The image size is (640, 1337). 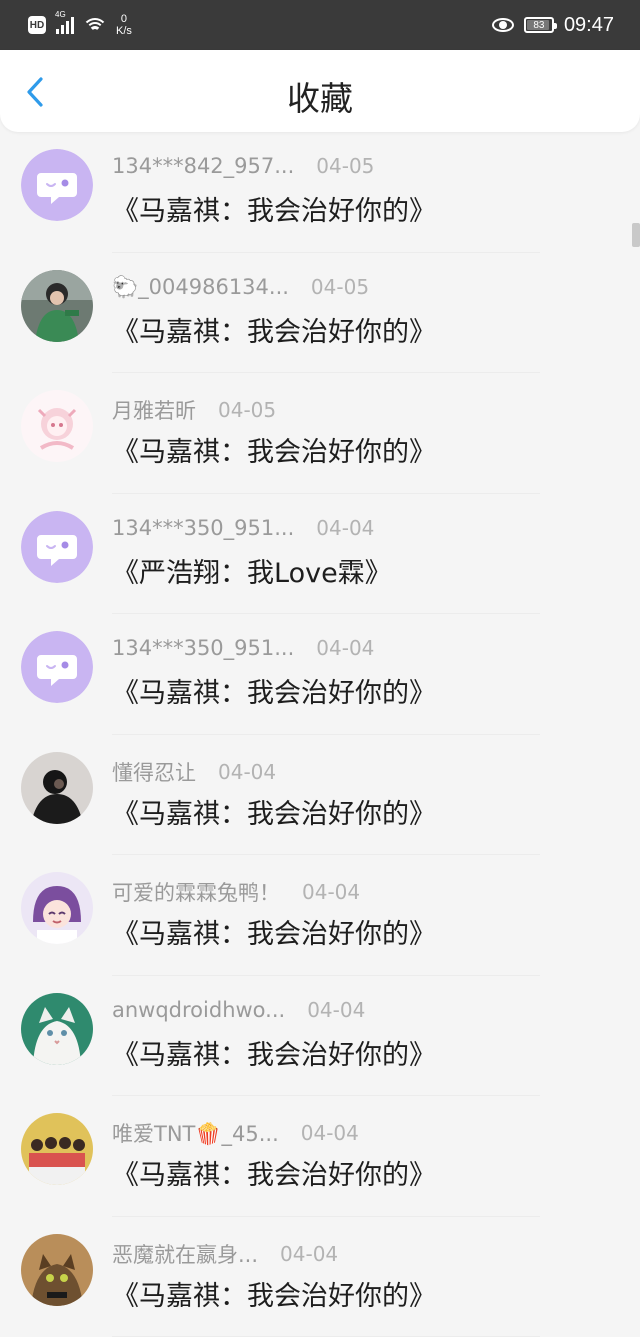 What do you see at coordinates (124, 25) in the screenshot?
I see `network-speed: 0 K/s` at bounding box center [124, 25].